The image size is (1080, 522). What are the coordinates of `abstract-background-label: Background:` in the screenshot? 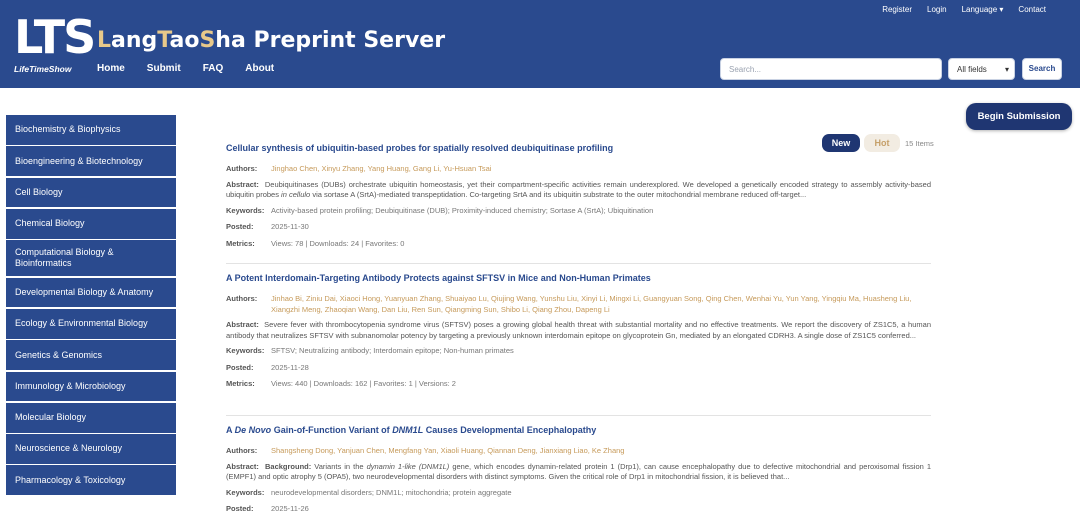 It's located at (288, 466).